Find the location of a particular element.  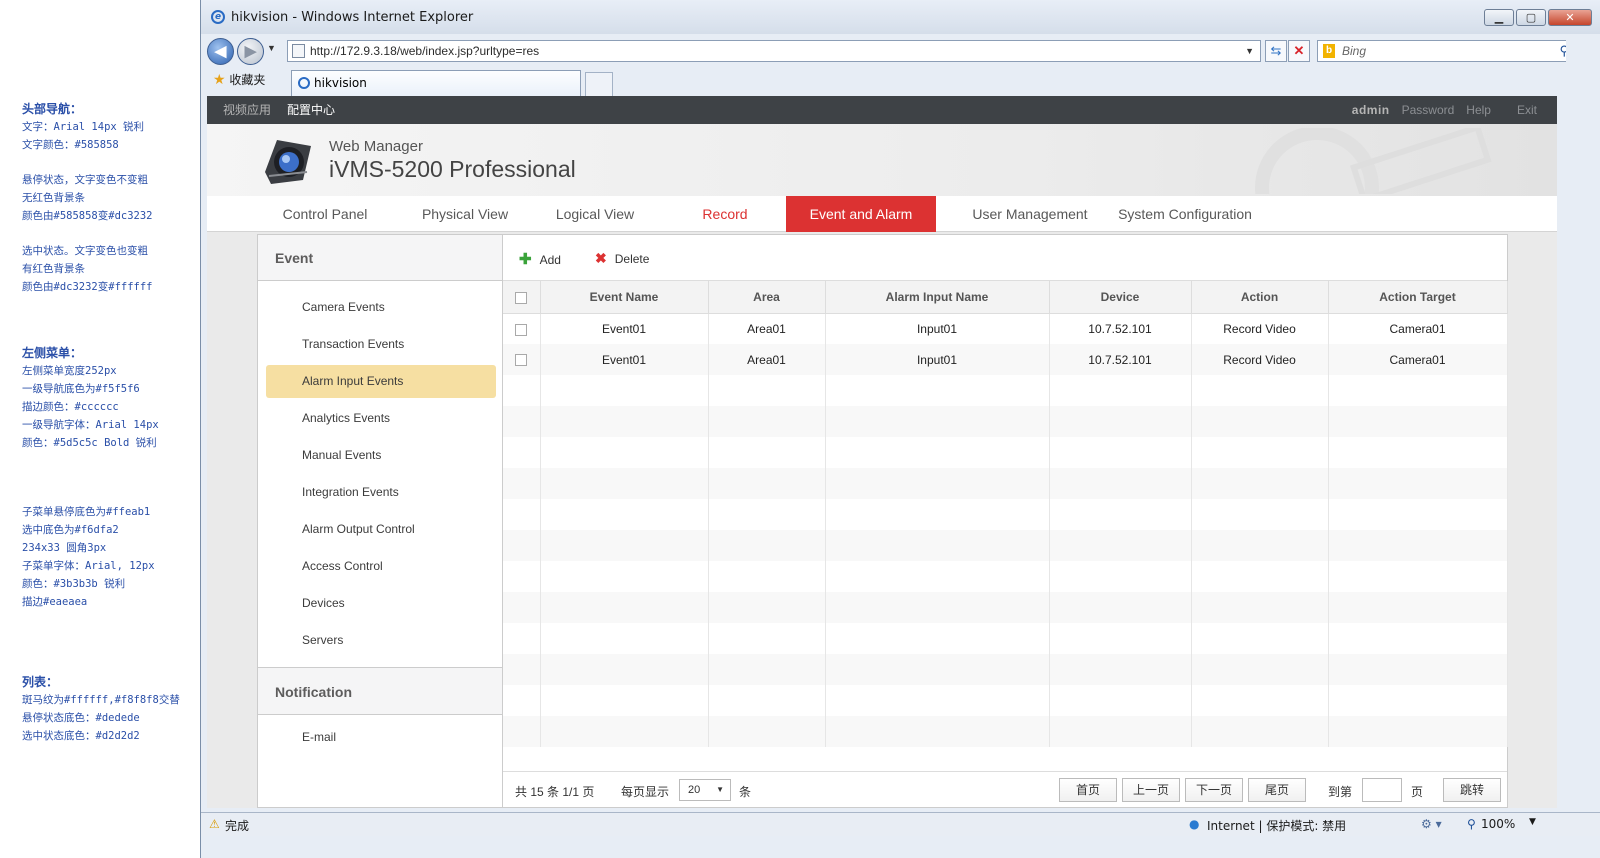

help-link: Help is located at coordinates (1478, 110).